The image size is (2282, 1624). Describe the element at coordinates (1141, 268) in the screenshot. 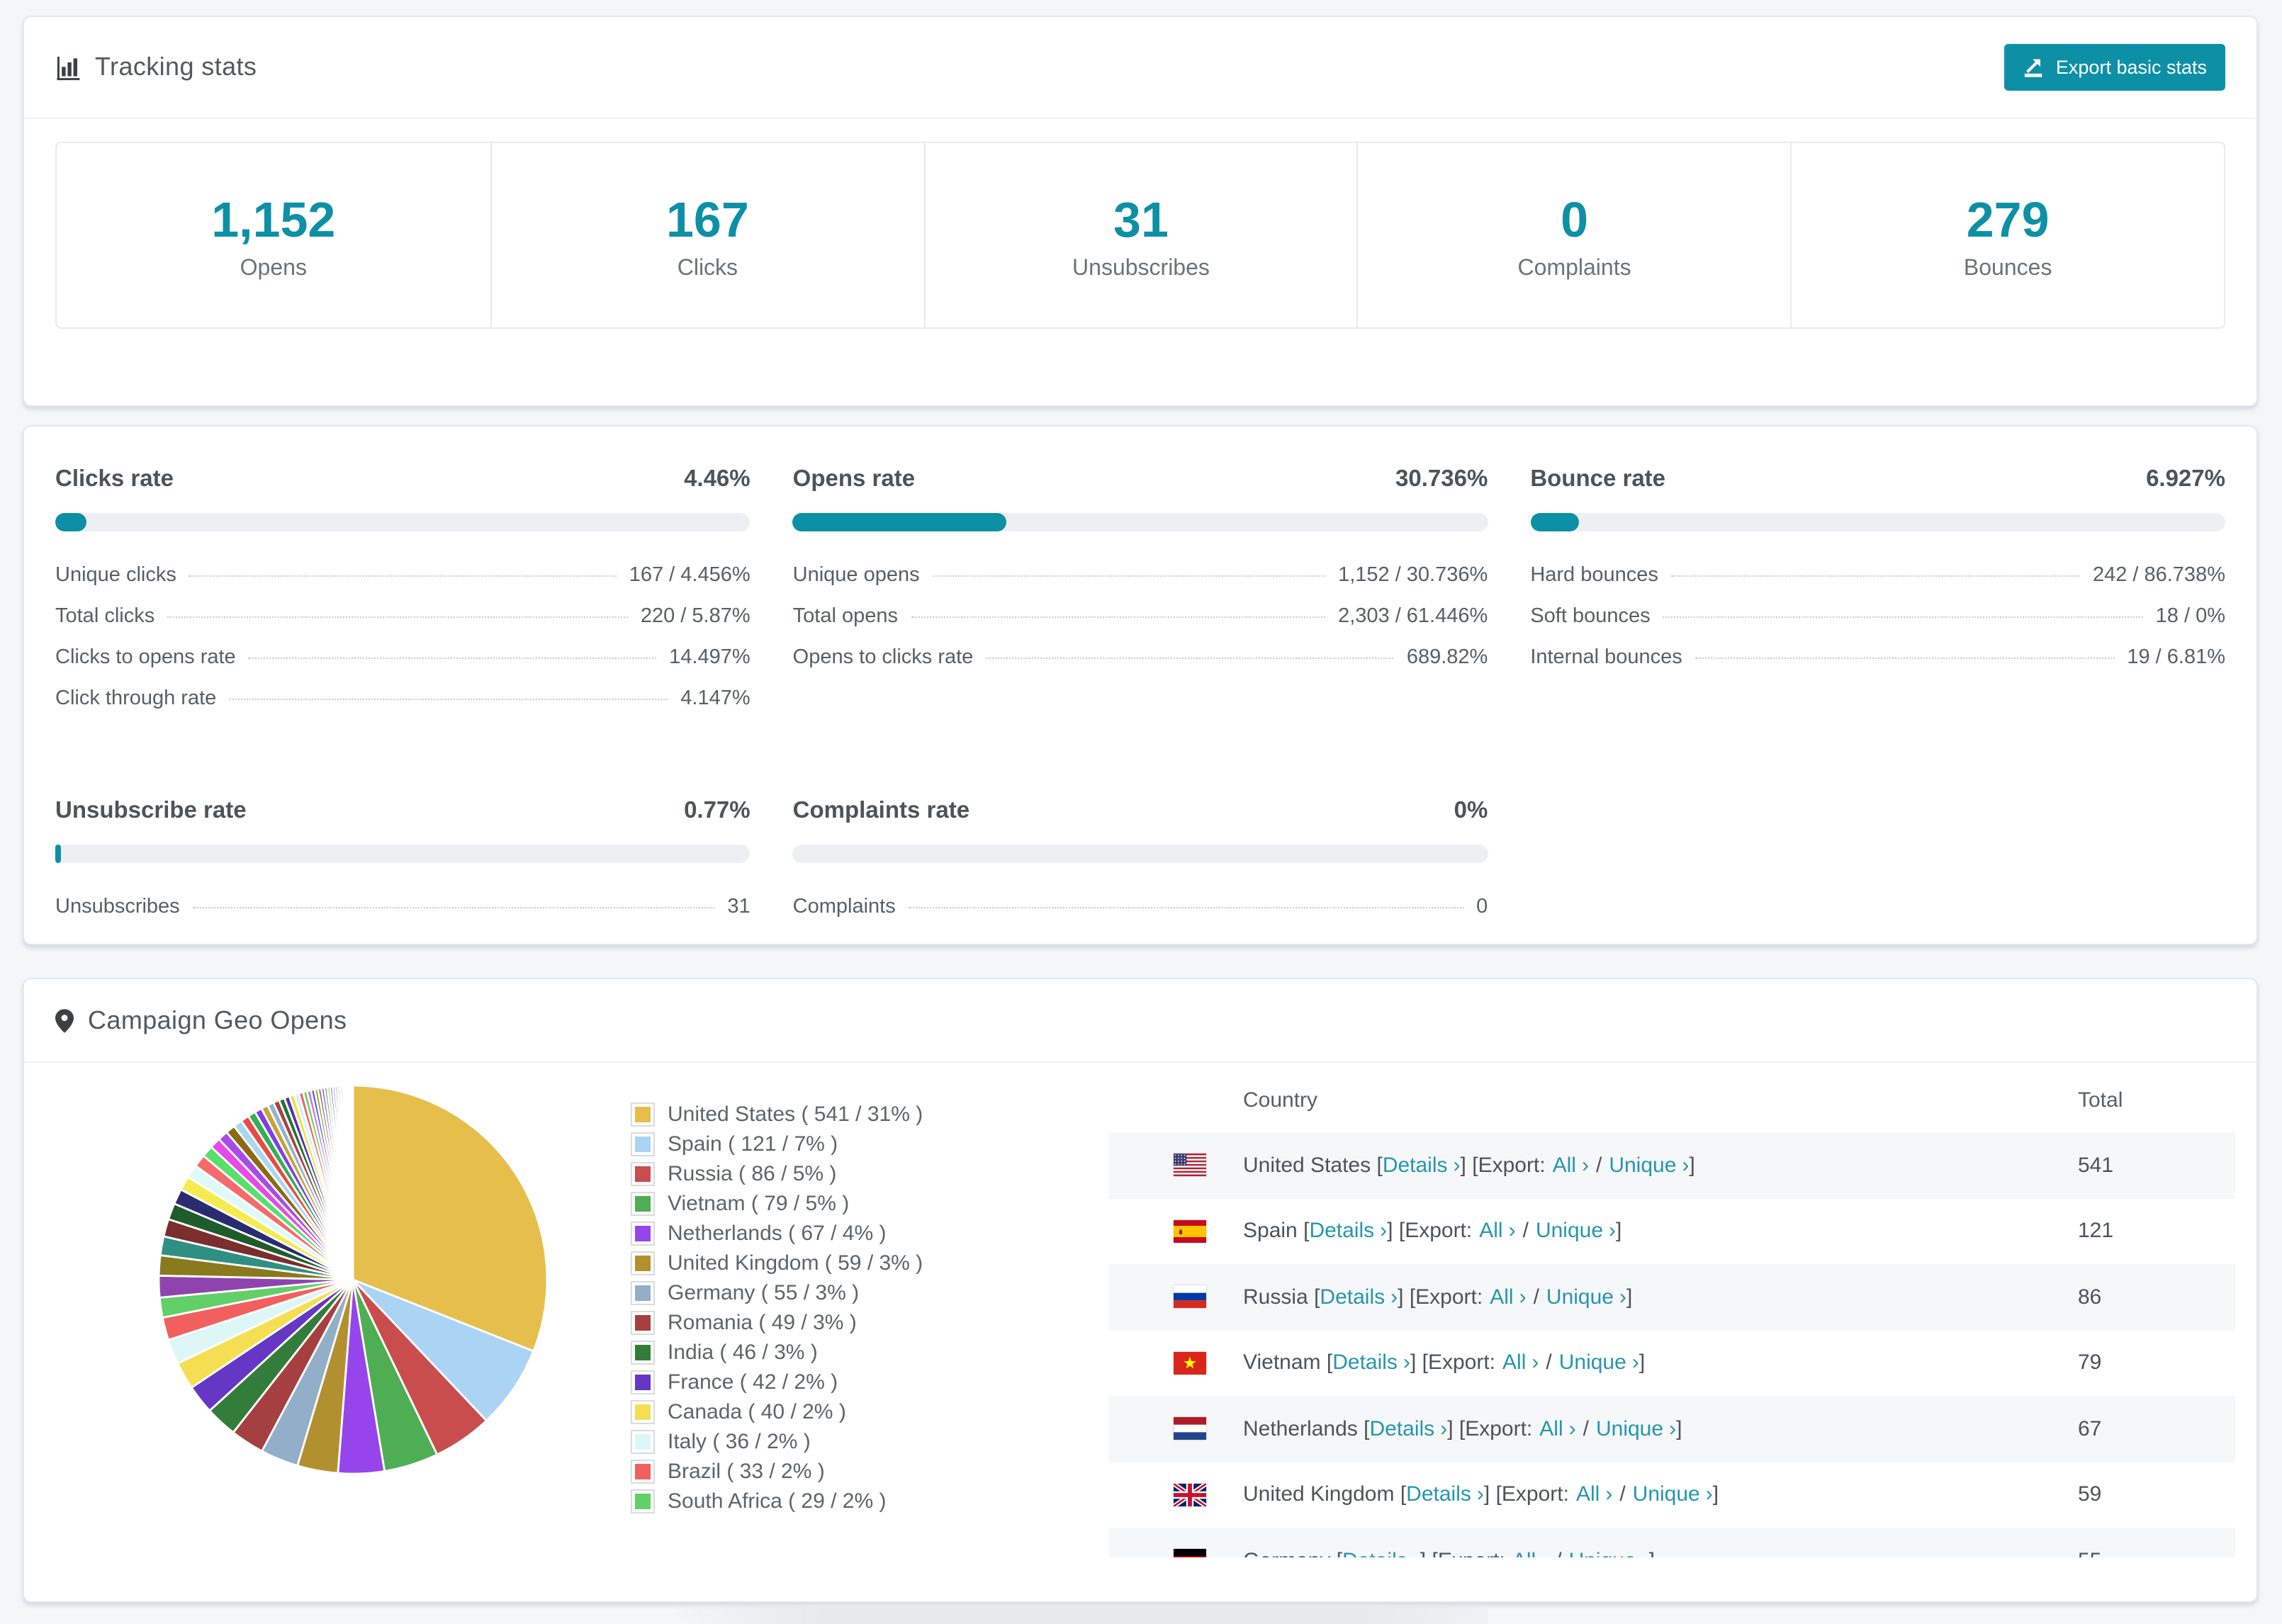

I see `stat-label: Unsubscribes` at that location.